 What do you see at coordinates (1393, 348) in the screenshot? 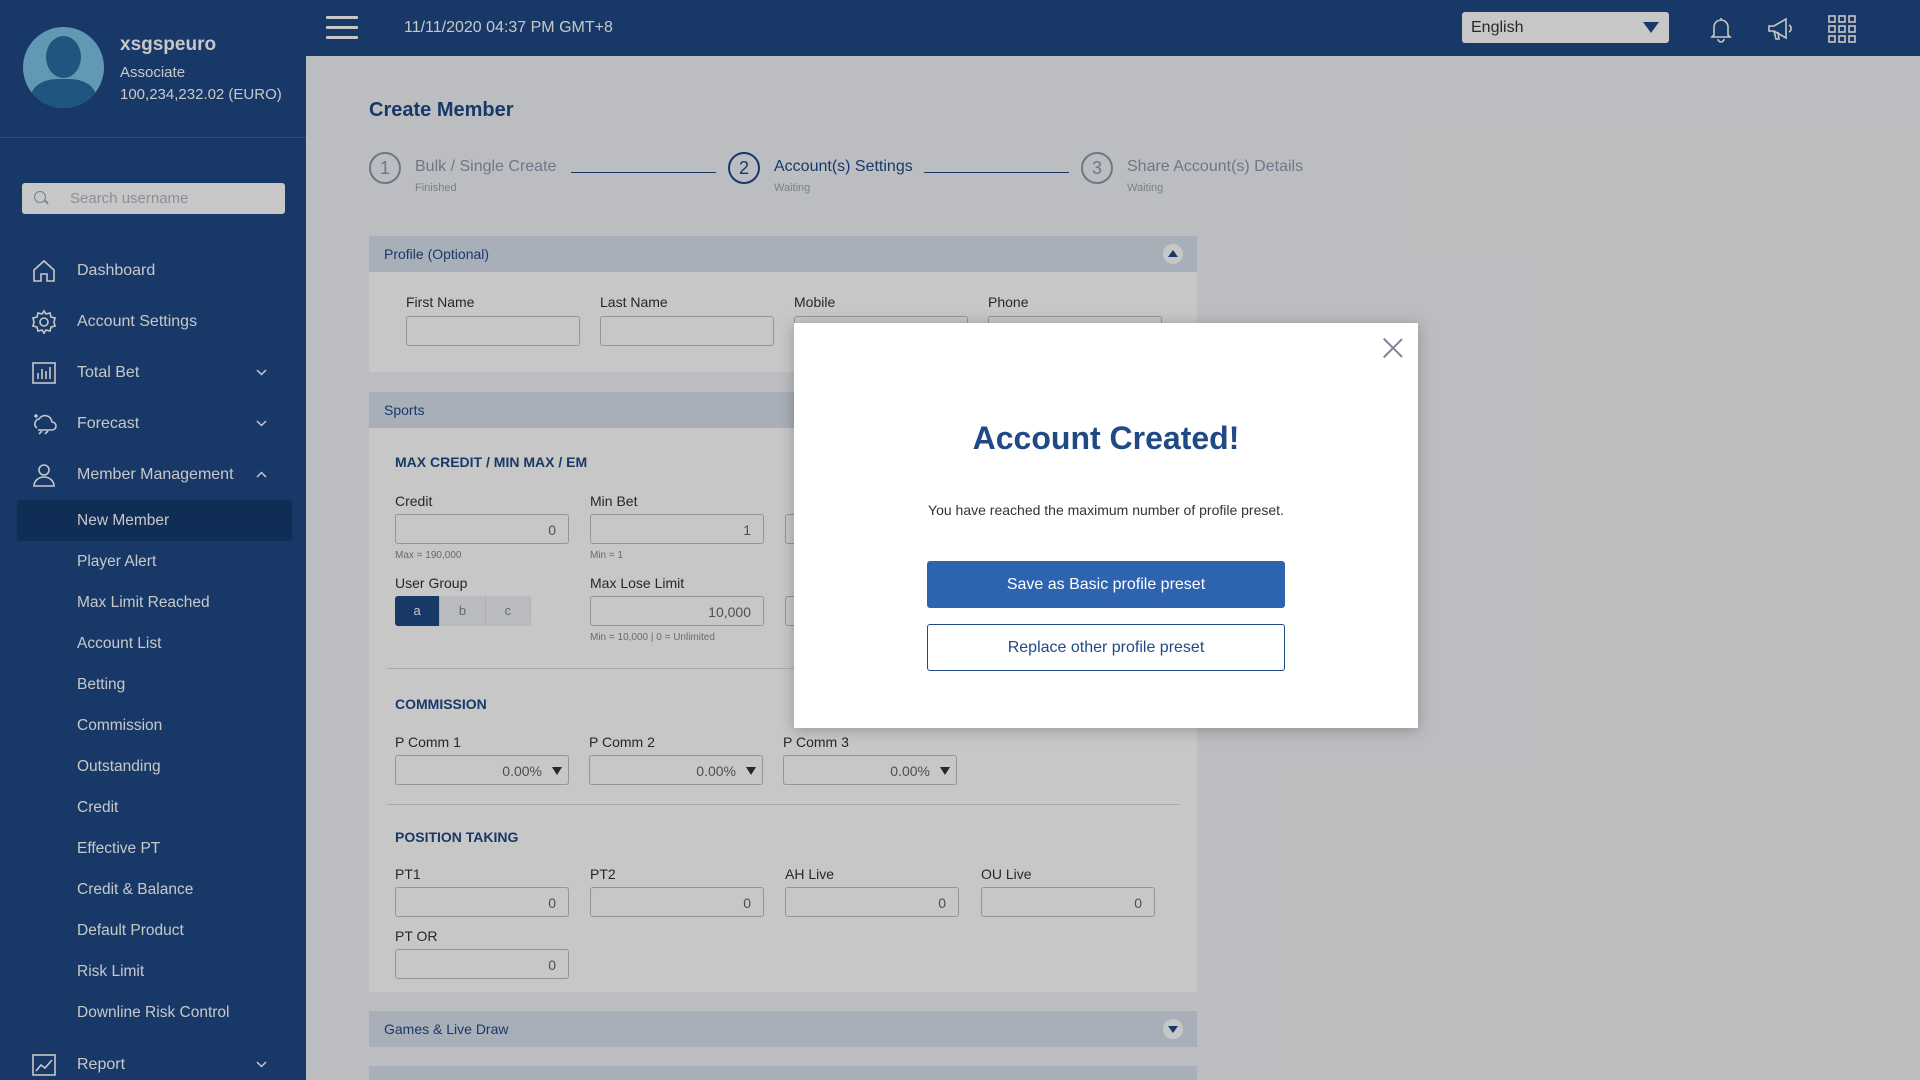
I see `close-icon` at bounding box center [1393, 348].